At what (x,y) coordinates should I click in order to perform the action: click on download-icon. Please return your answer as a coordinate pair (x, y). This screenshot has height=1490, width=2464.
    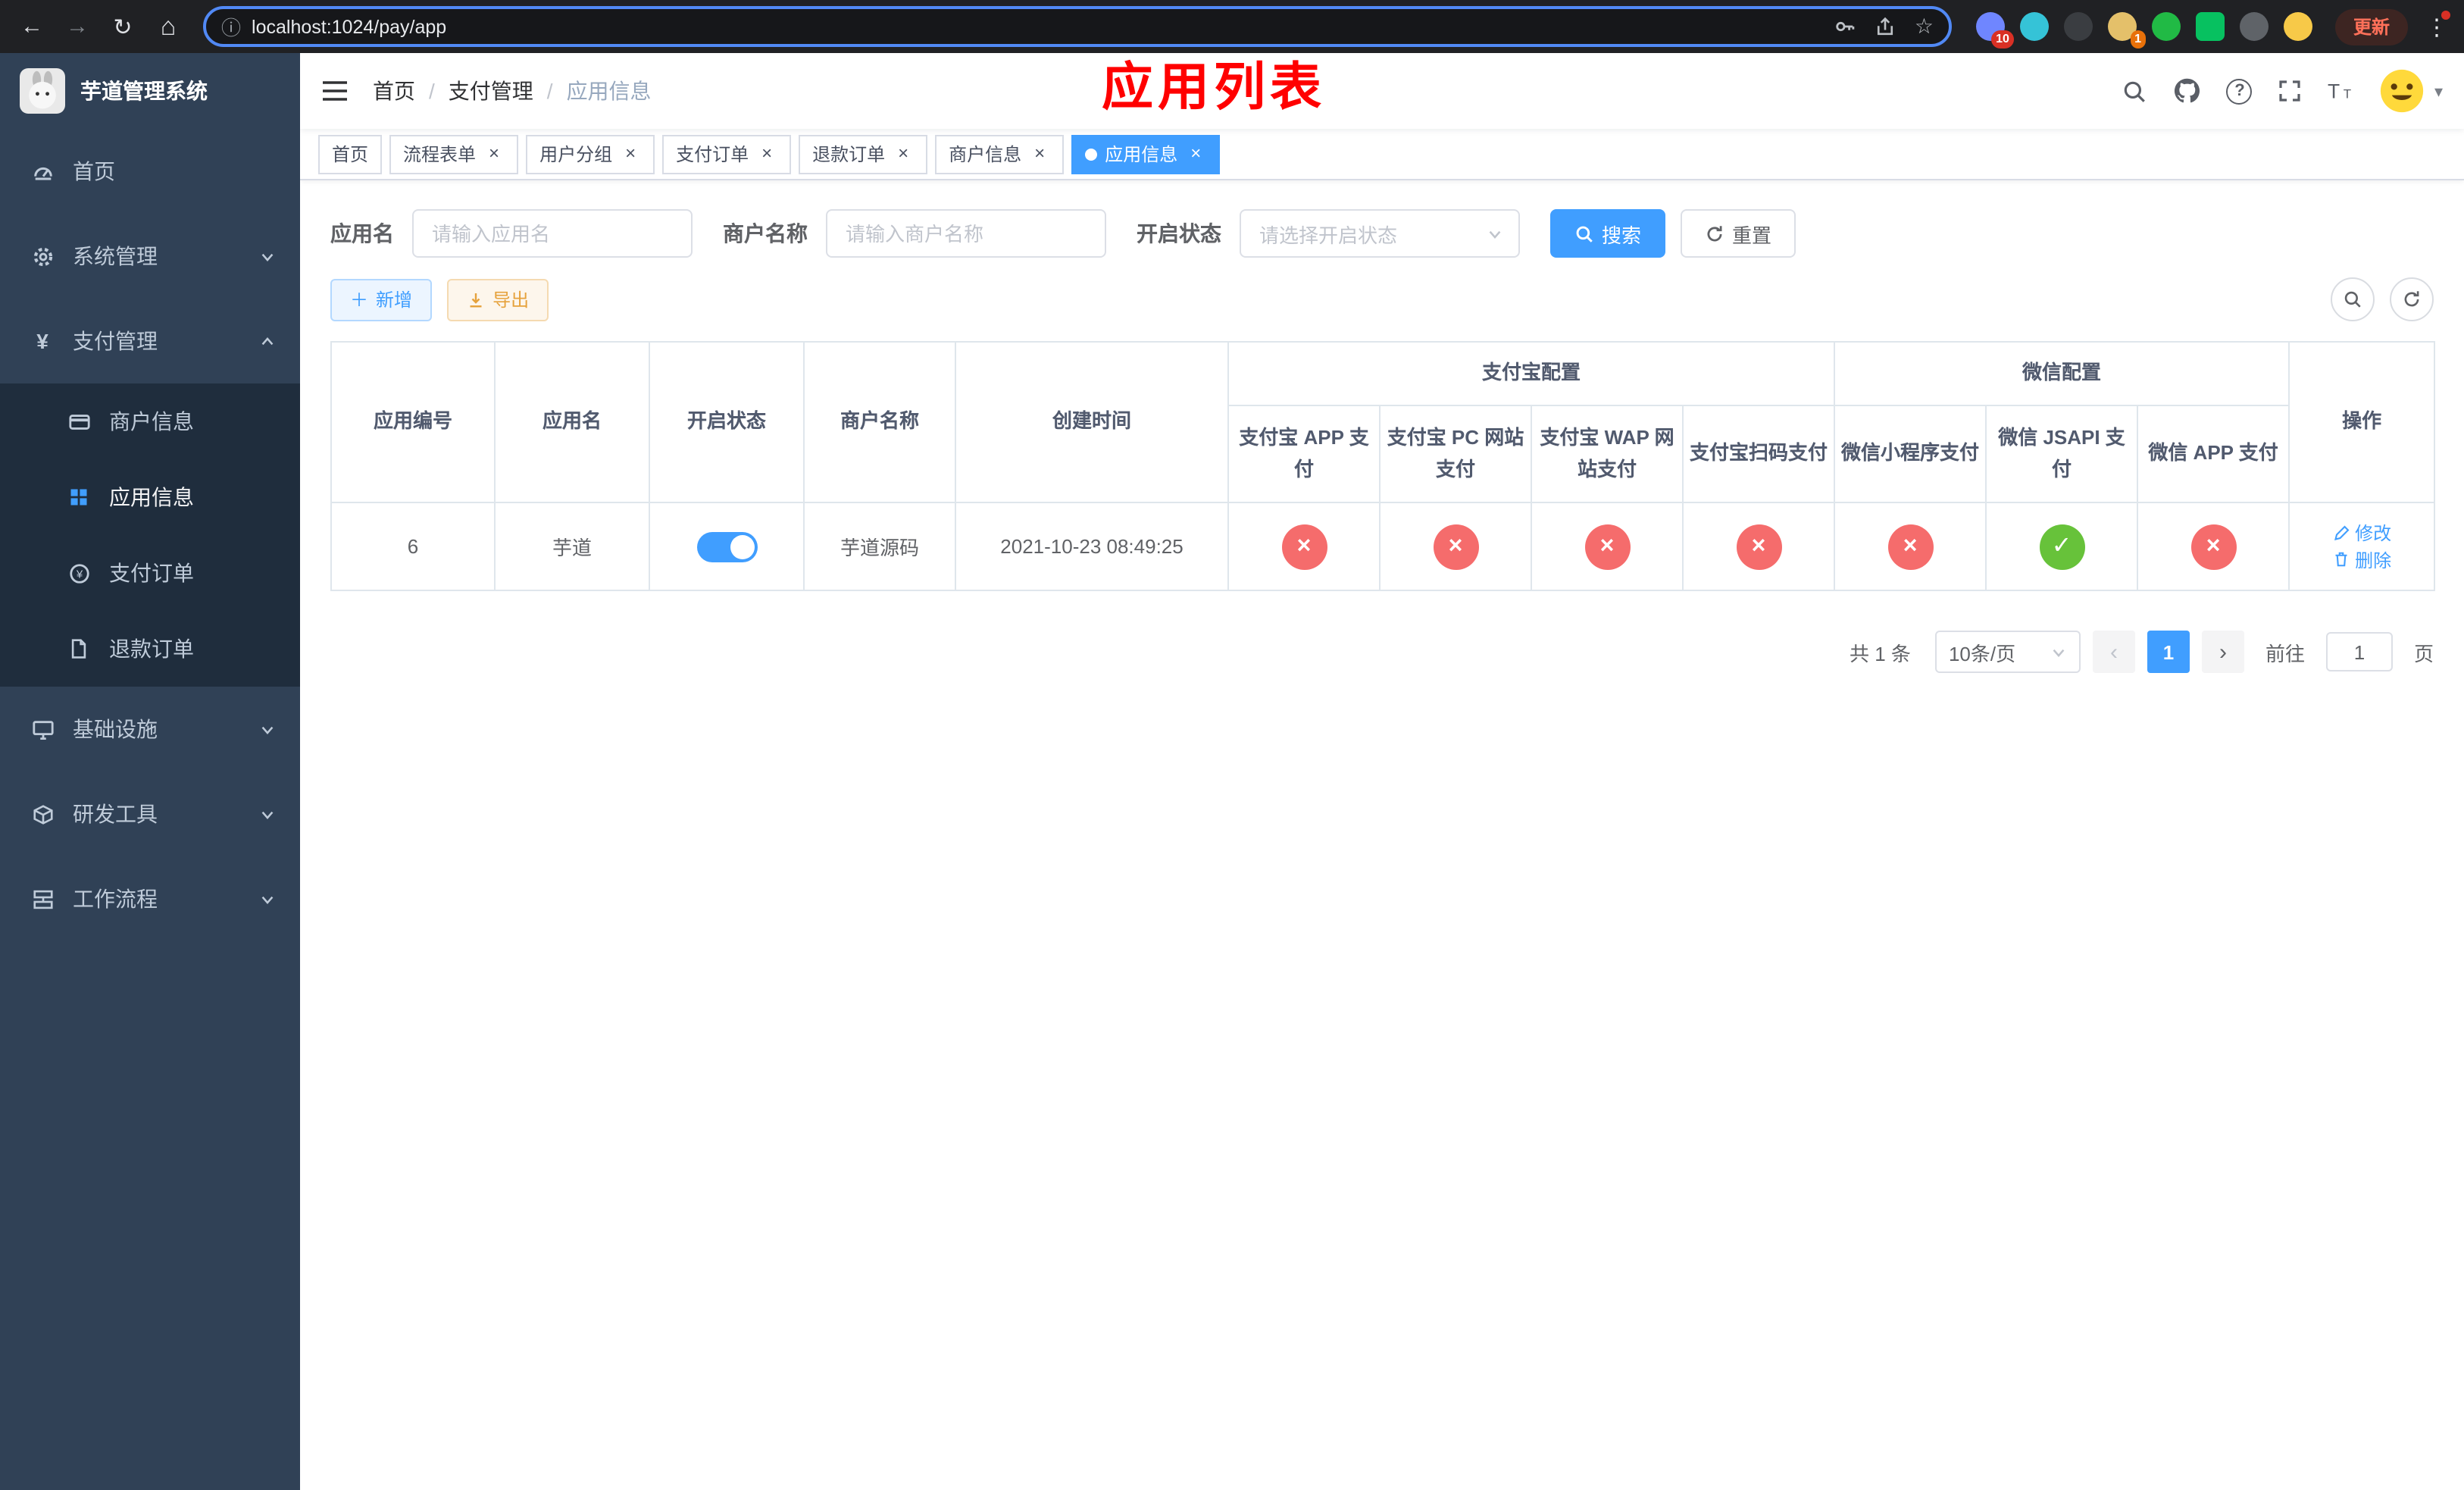
    Looking at the image, I should click on (476, 299).